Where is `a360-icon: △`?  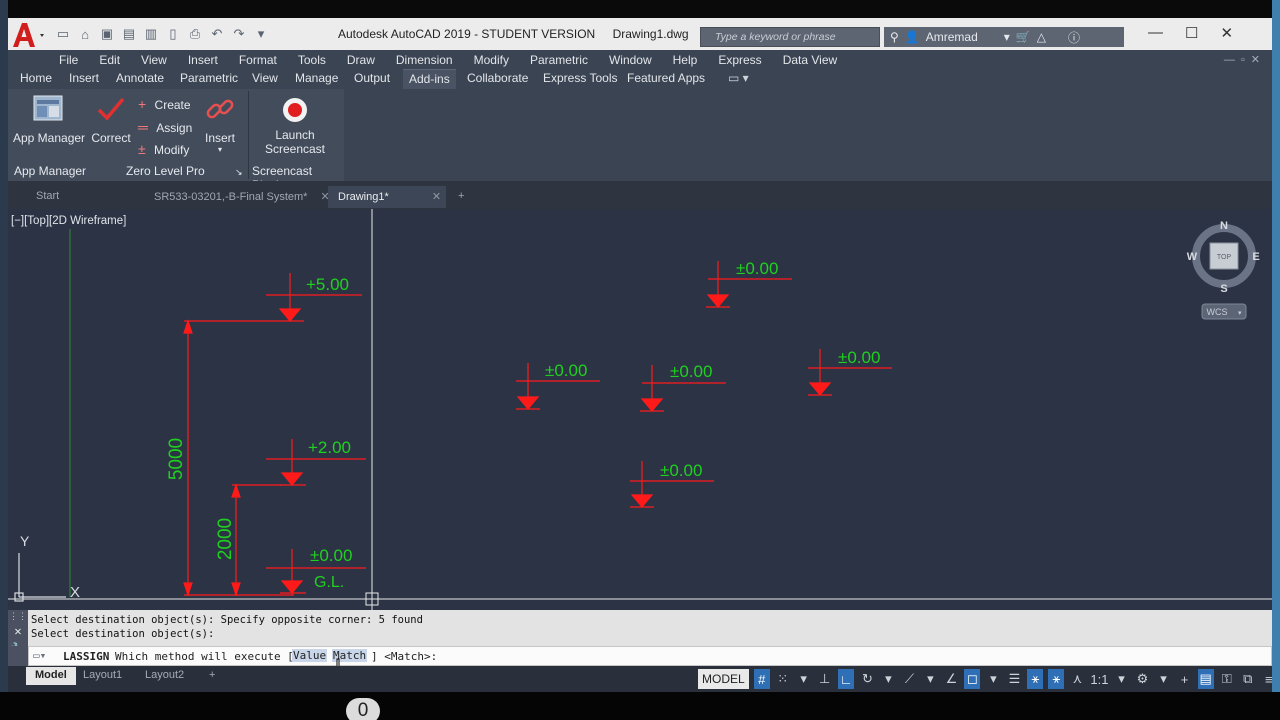 a360-icon: △ is located at coordinates (1041, 37).